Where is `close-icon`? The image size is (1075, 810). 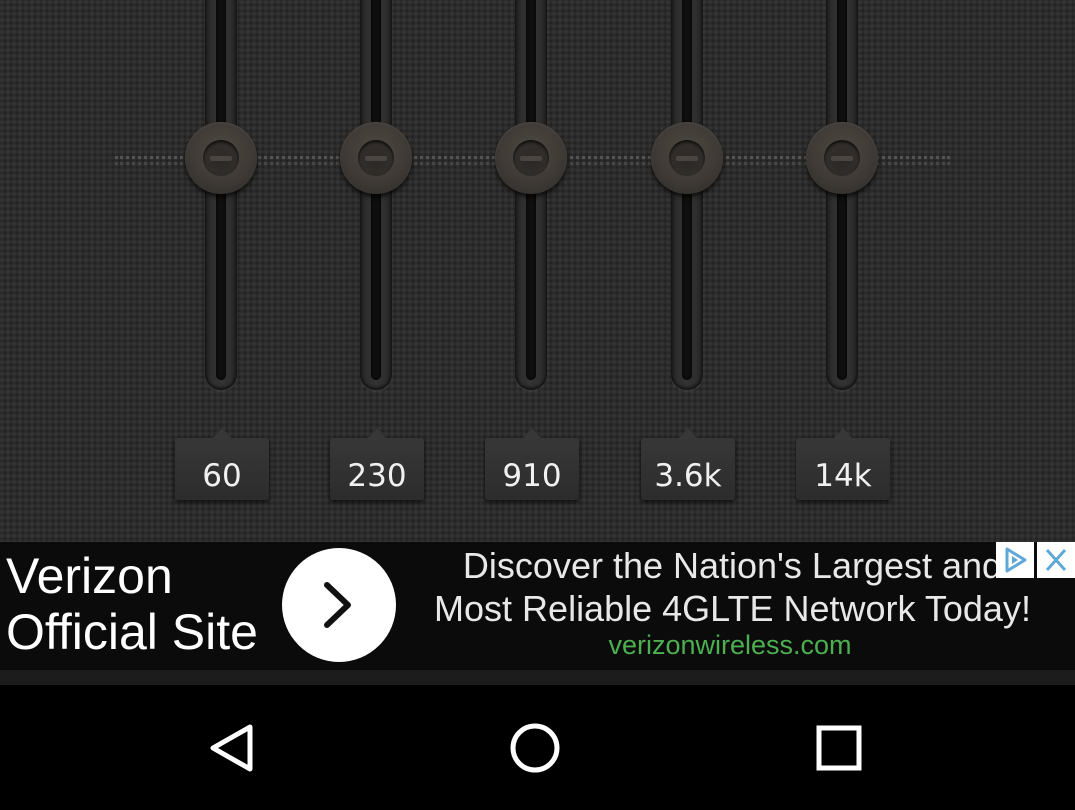 close-icon is located at coordinates (1056, 560).